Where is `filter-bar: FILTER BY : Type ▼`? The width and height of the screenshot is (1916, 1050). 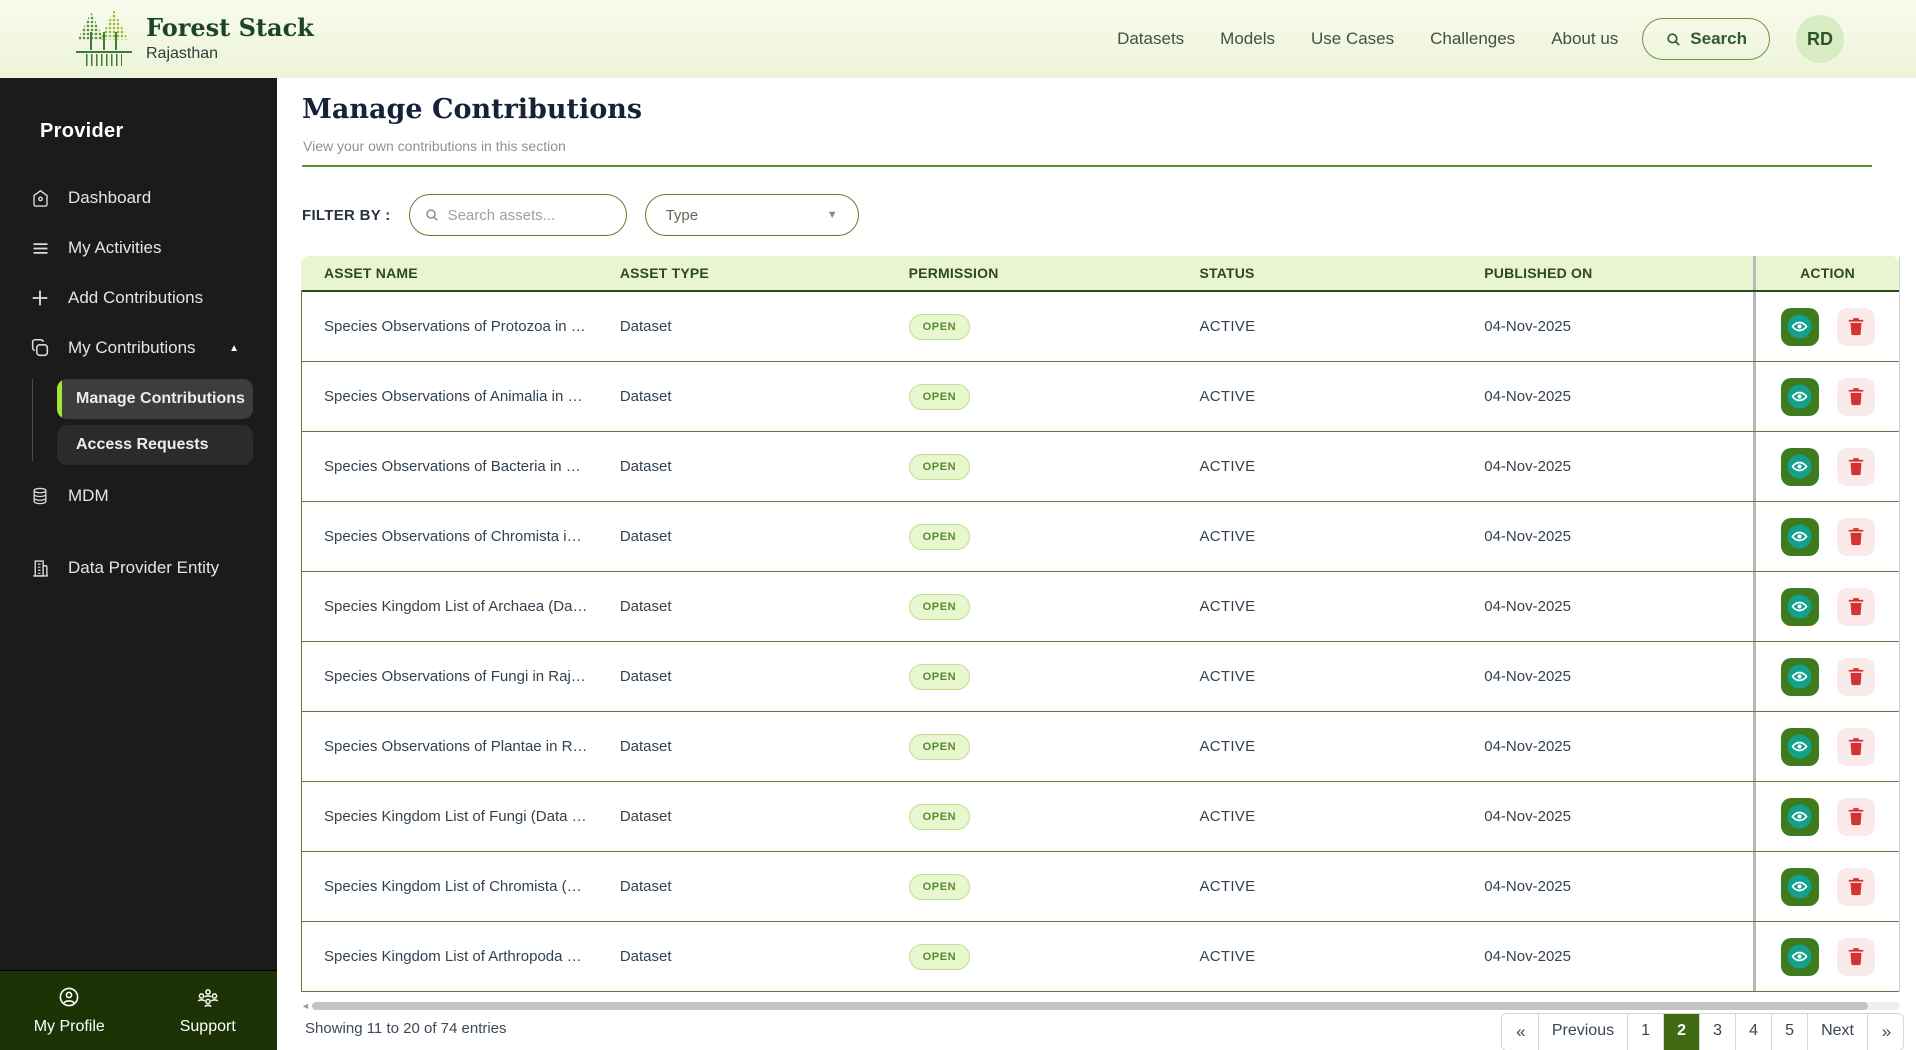
filter-bar: FILTER BY : Type ▼ is located at coordinates (1109, 215).